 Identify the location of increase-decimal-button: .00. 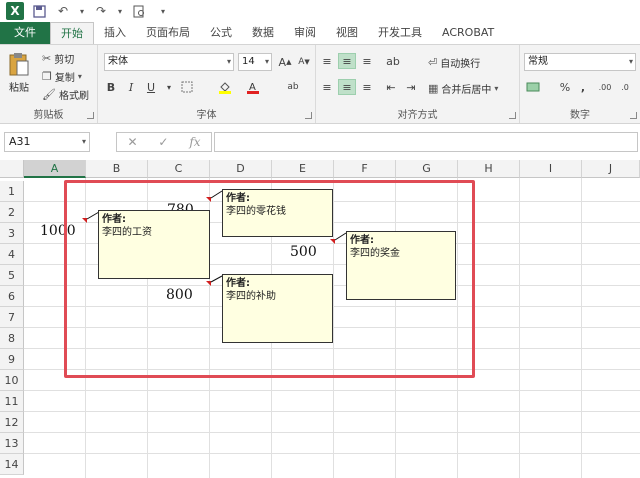
(605, 87).